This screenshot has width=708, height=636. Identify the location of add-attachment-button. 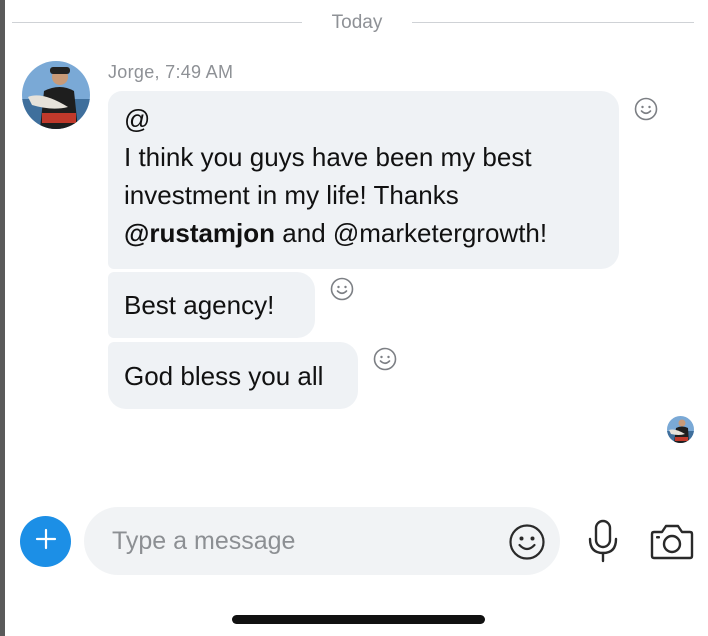
(45, 541).